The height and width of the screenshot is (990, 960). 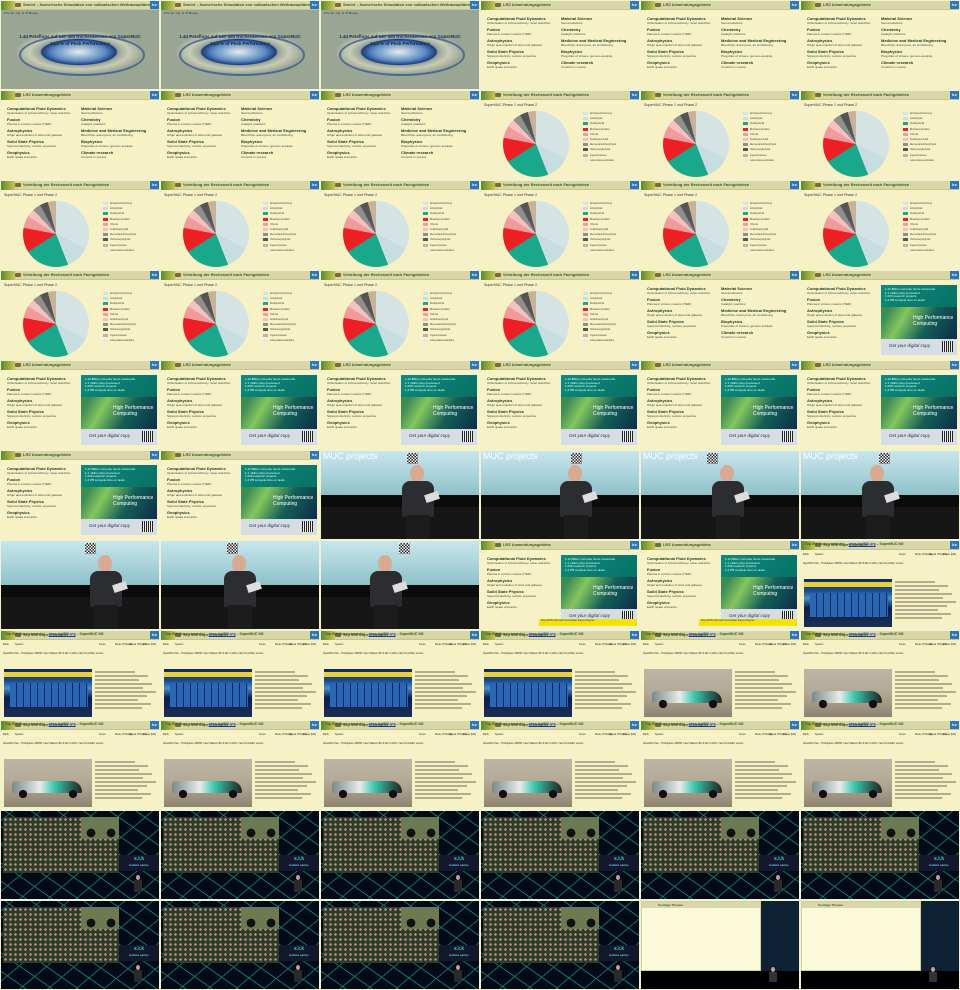 What do you see at coordinates (420, 918) in the screenshot?
I see `motorcycle-photo` at bounding box center [420, 918].